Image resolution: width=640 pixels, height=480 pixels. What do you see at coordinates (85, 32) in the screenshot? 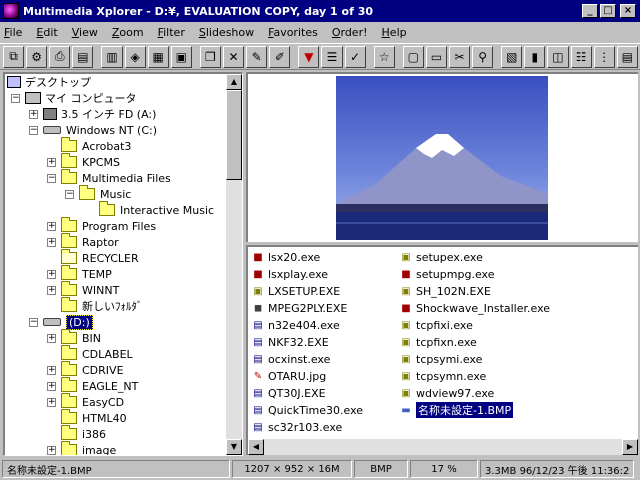
I see `menu-view: View` at bounding box center [85, 32].